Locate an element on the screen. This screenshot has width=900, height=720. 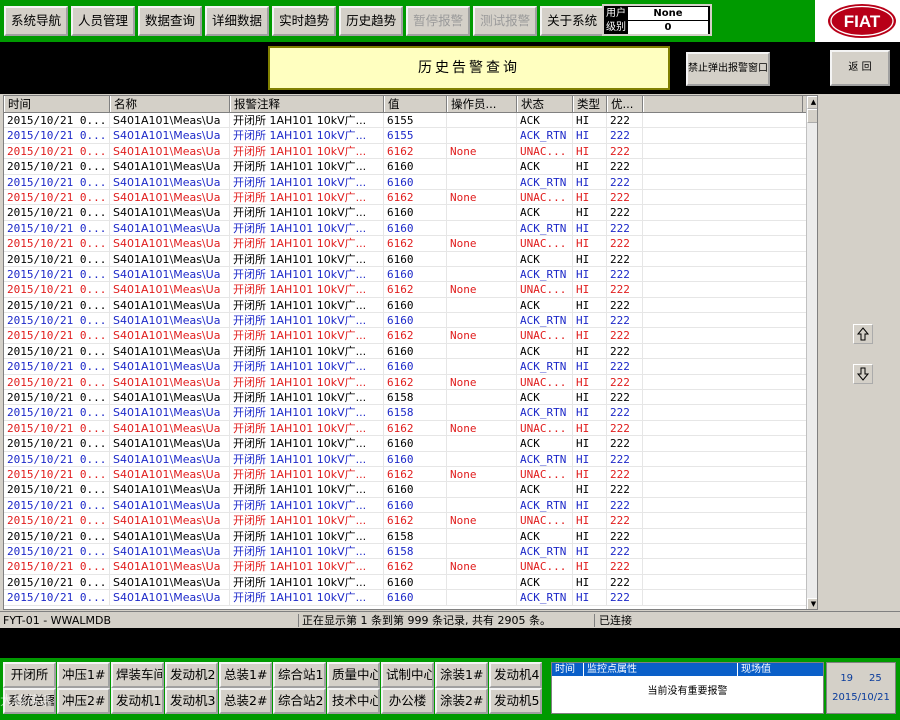
page-up-button is located at coordinates (863, 334).